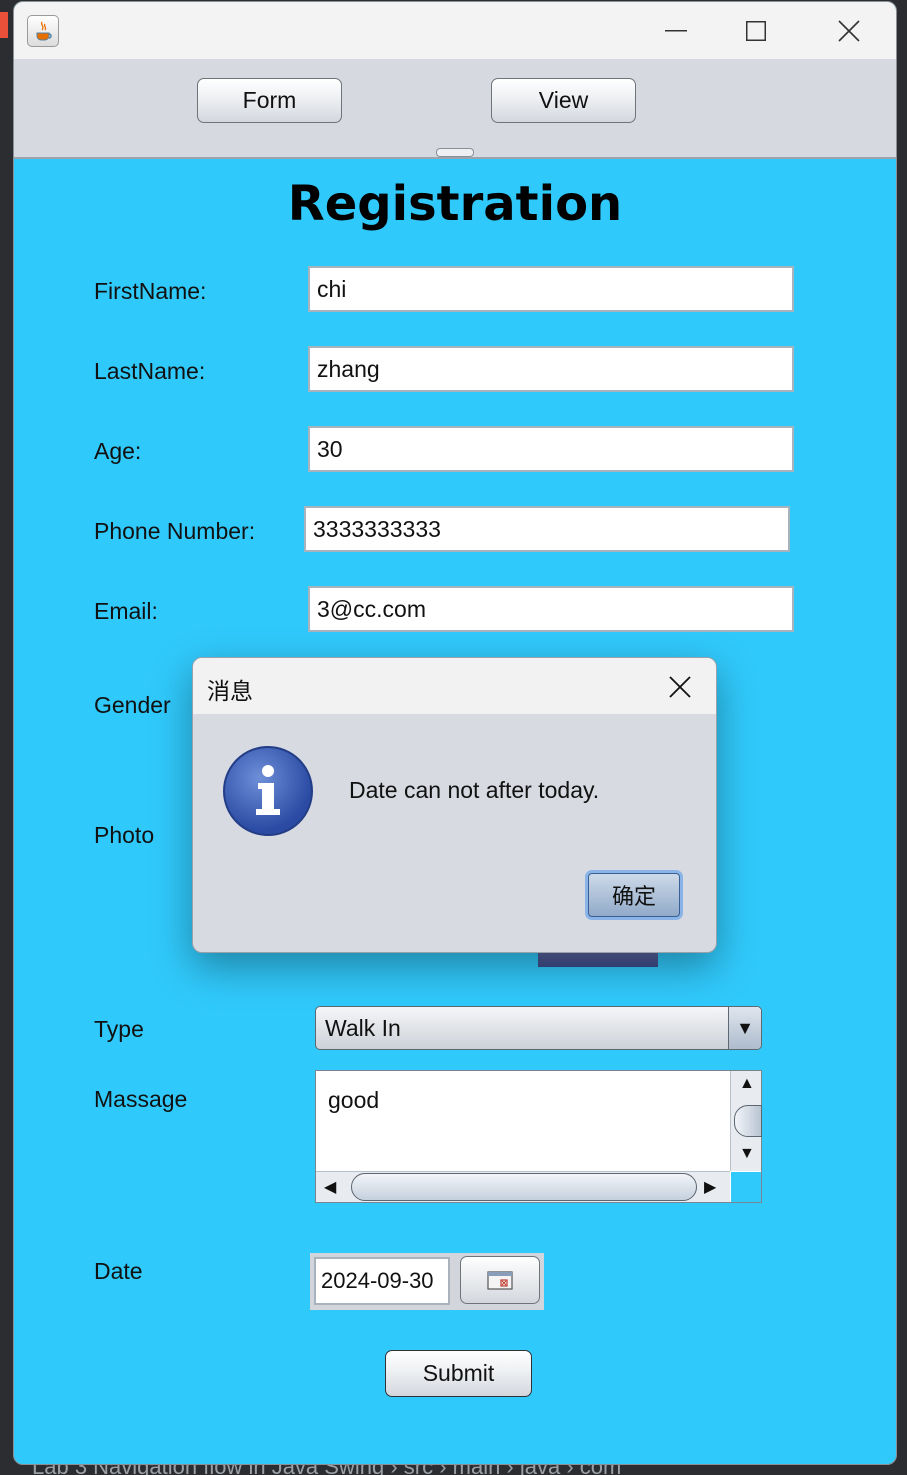  What do you see at coordinates (454, 686) in the screenshot?
I see `dialog-title-bar: 消息` at bounding box center [454, 686].